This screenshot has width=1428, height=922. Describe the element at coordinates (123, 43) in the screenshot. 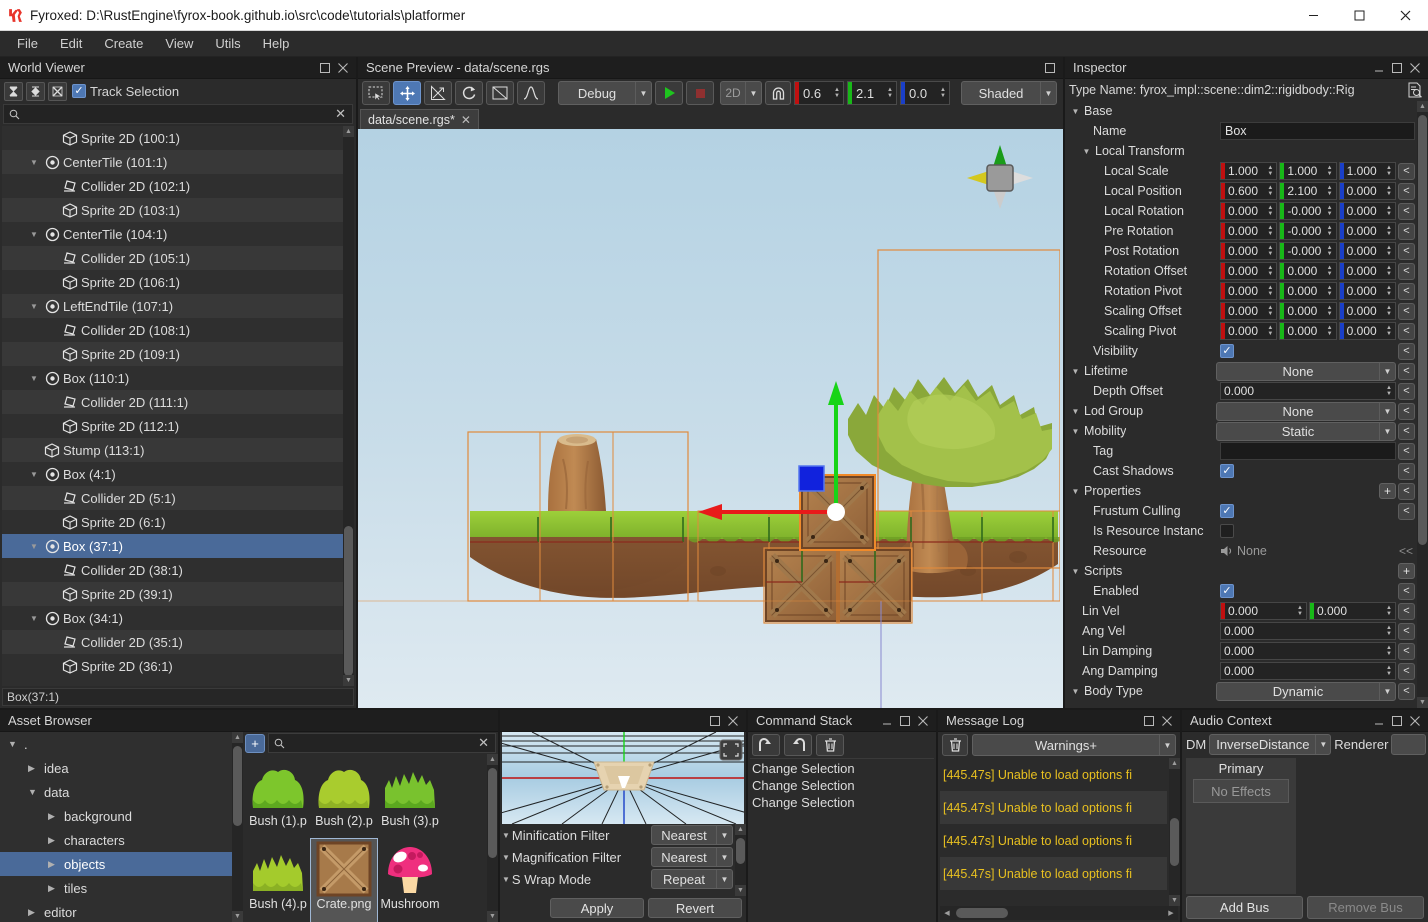

I see `menu-create: Create` at that location.